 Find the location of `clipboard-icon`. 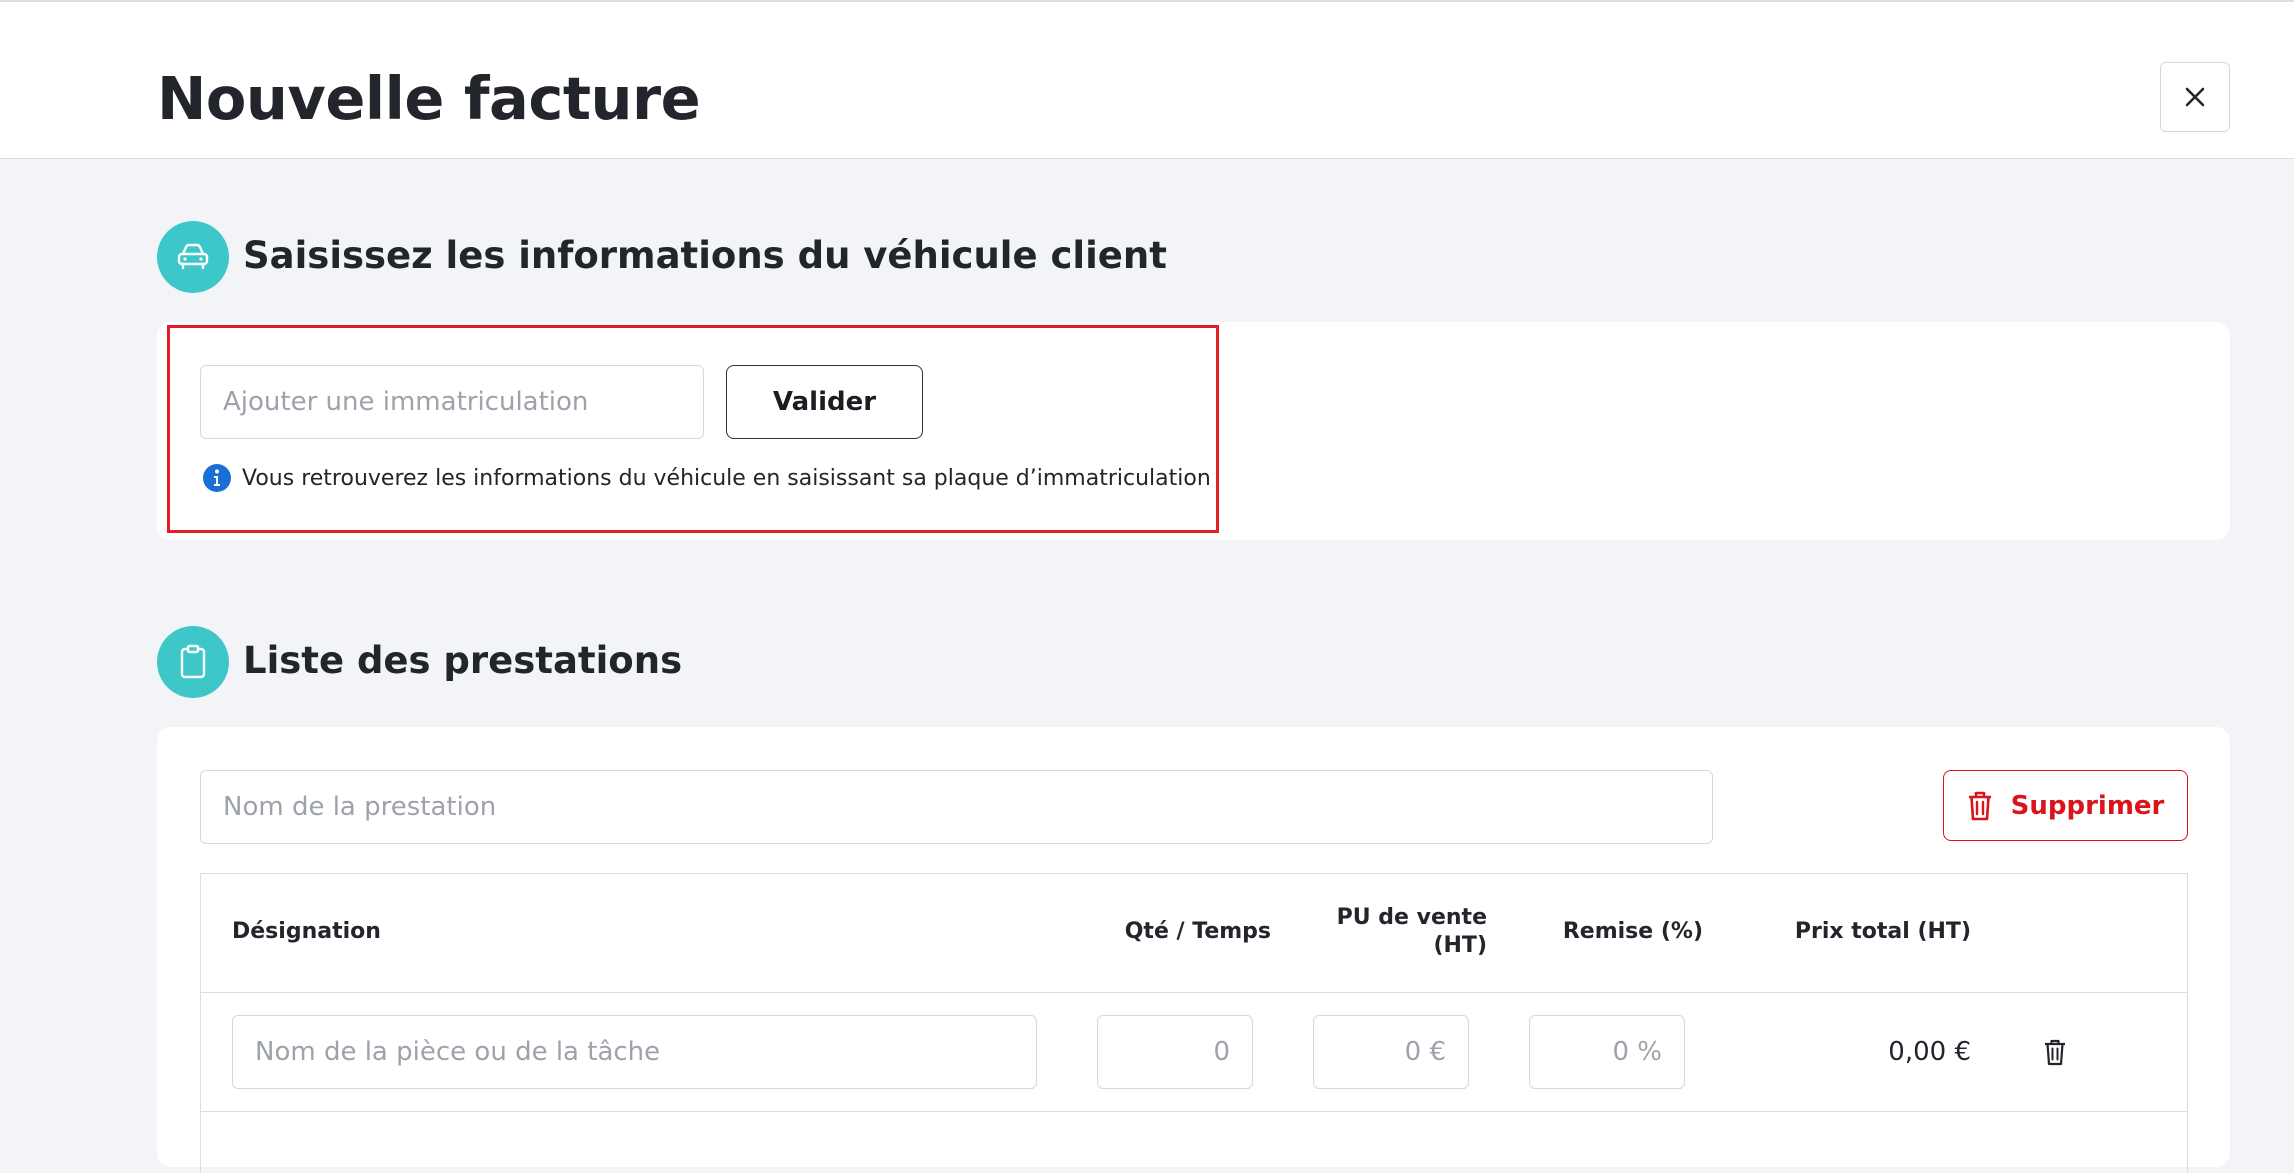

clipboard-icon is located at coordinates (193, 661).